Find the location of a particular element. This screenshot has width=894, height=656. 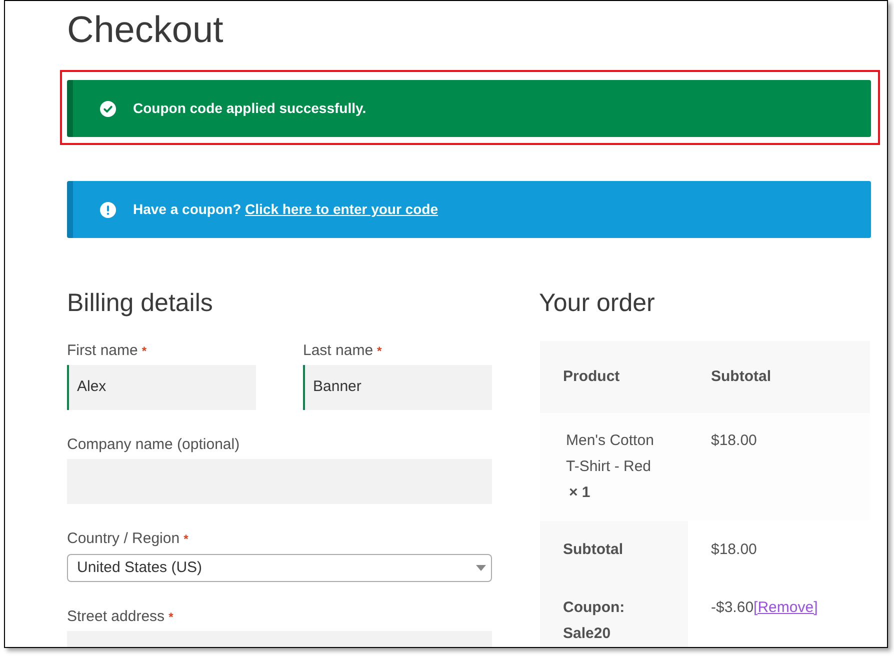

total-label: Coupon: Sale20 is located at coordinates (614, 613).